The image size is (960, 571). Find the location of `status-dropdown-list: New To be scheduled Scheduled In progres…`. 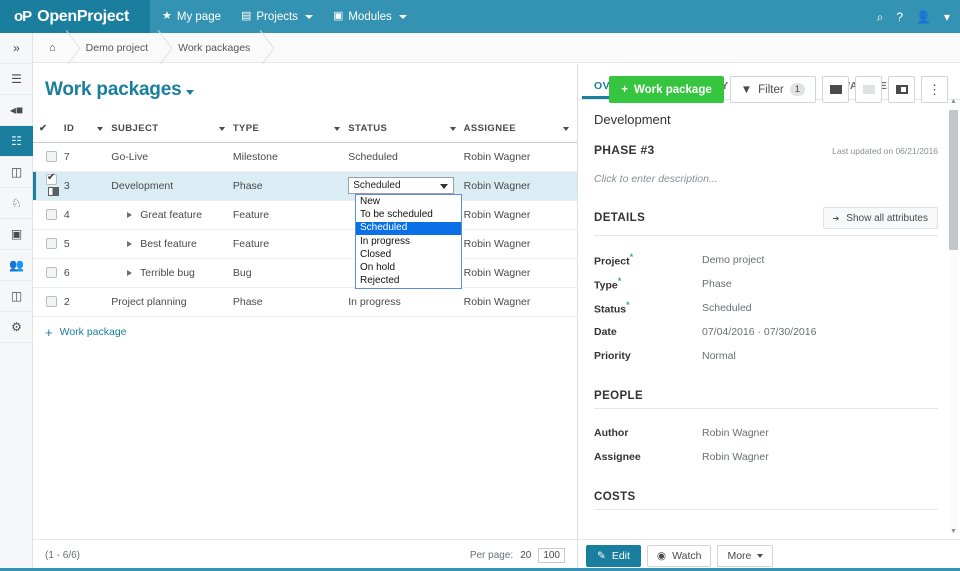

status-dropdown-list: New To be scheduled Scheduled In progres… is located at coordinates (408, 242).